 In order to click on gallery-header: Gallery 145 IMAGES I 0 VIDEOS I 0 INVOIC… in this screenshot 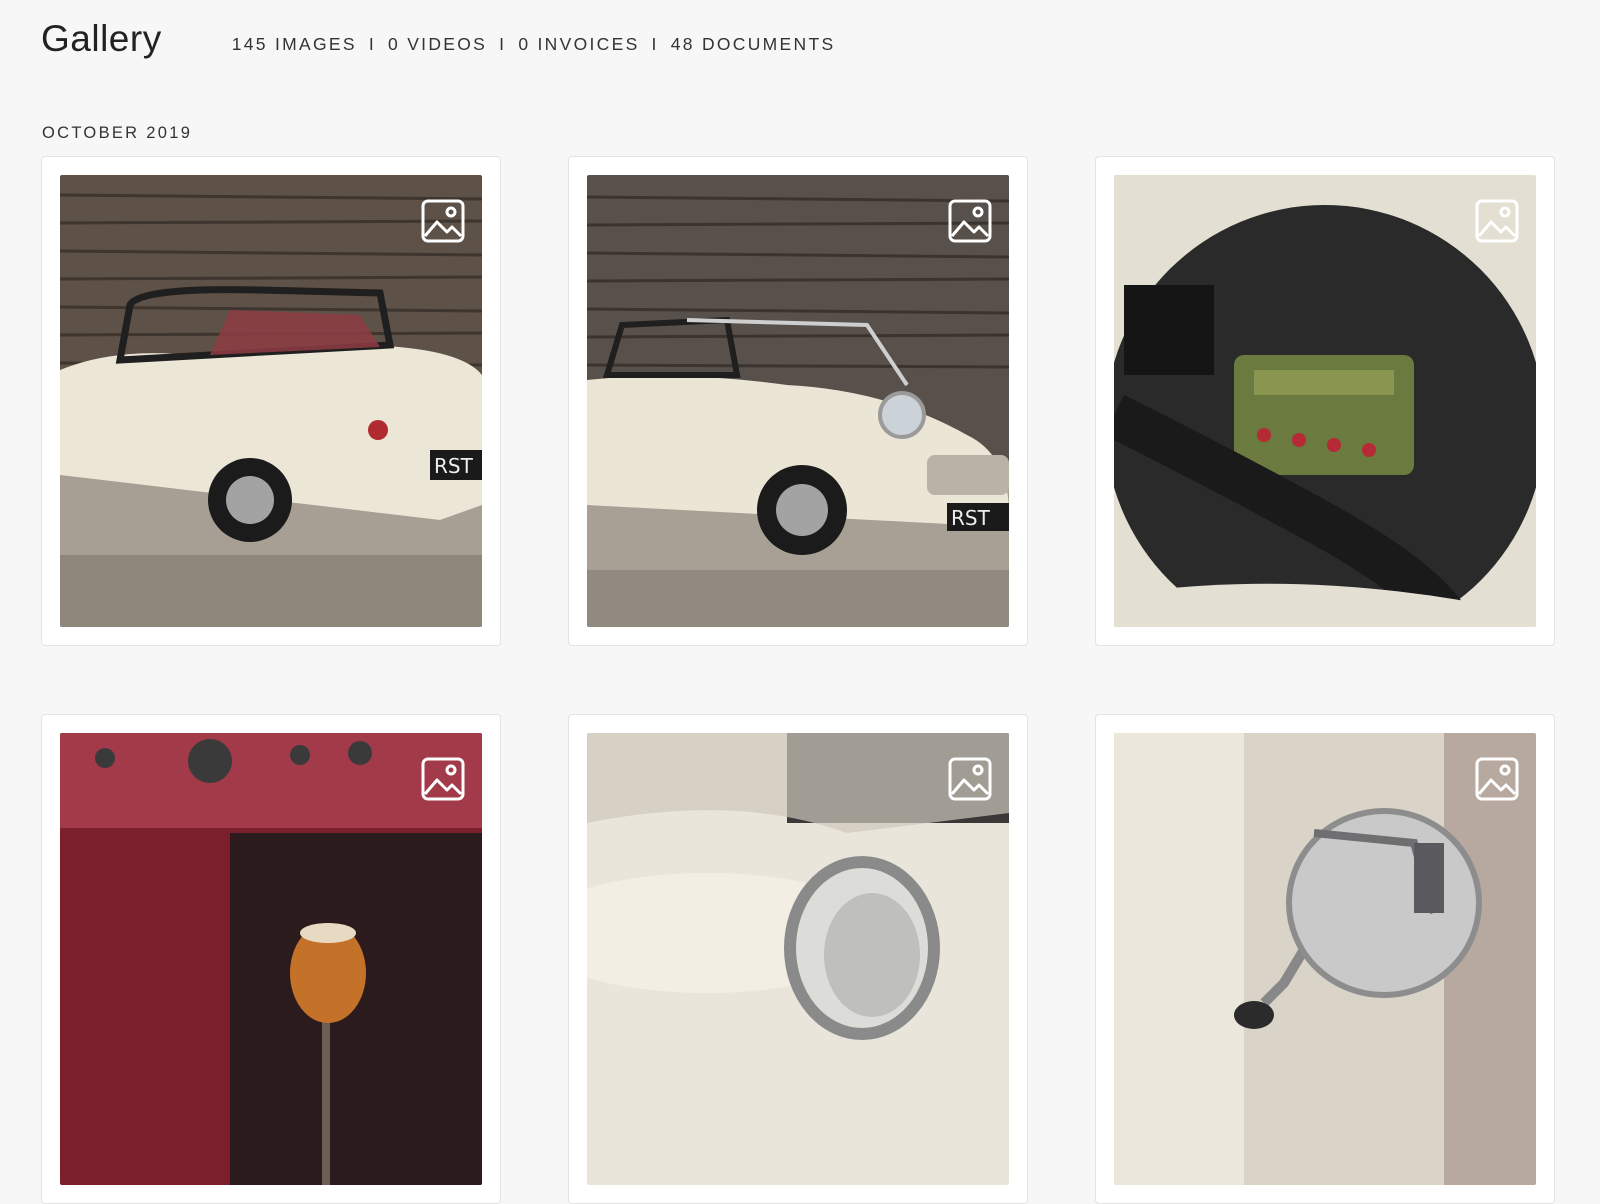, I will do `click(438, 39)`.